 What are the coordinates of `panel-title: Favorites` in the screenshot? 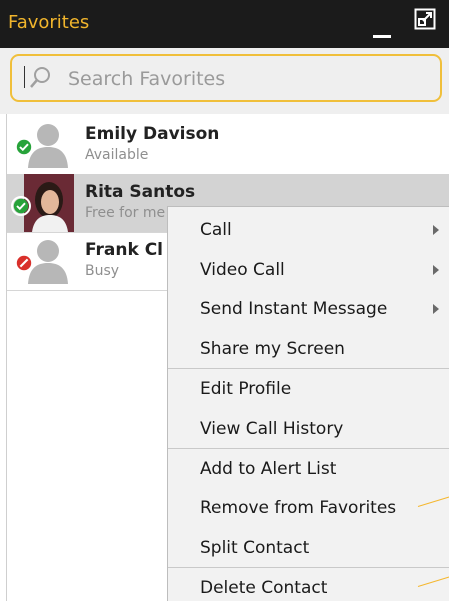 It's located at (49, 22).